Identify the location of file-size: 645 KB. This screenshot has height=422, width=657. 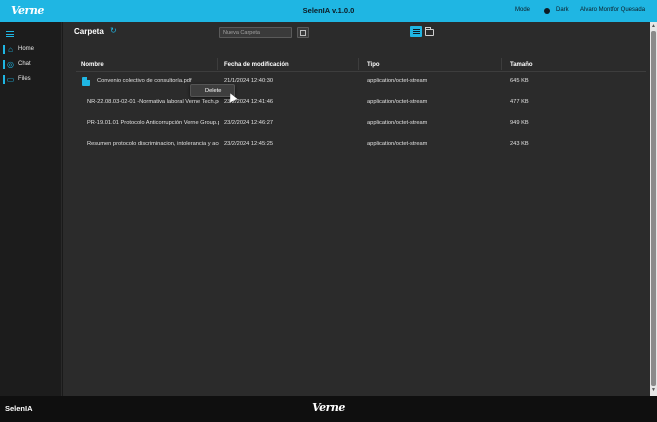
(519, 81).